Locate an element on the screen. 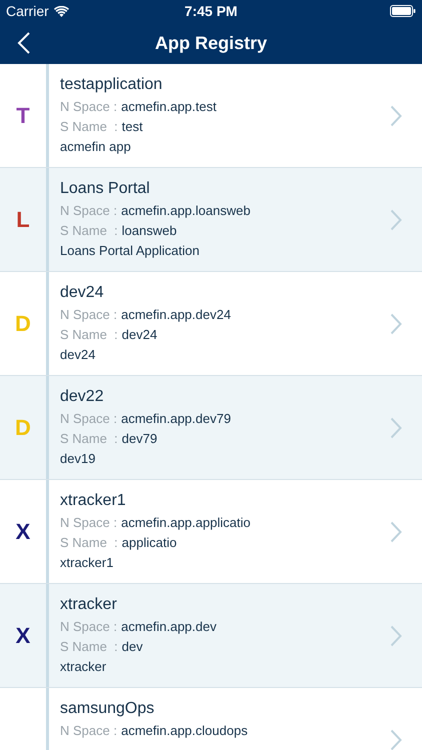 This screenshot has height=750, width=422. screen-title: App Registry is located at coordinates (211, 43).